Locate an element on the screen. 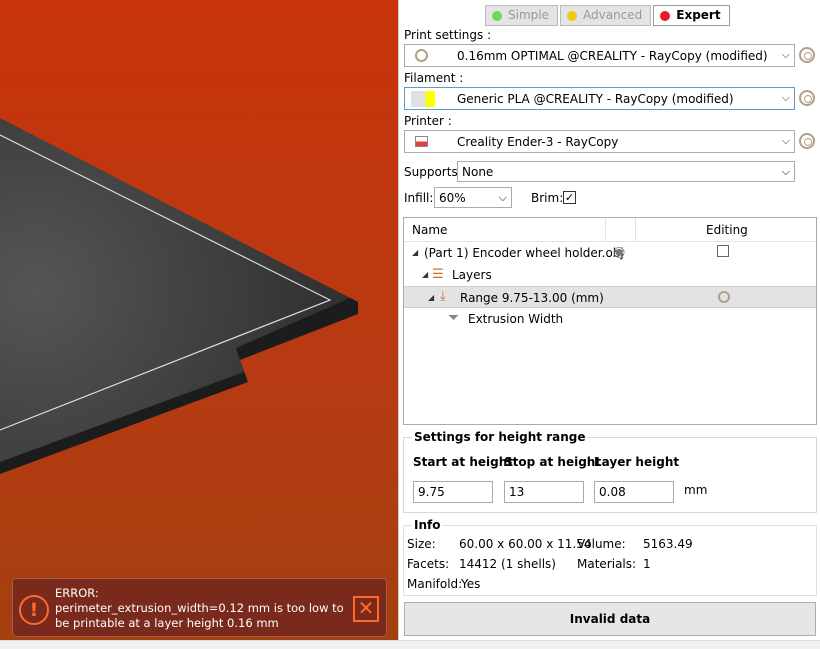 The width and height of the screenshot is (820, 649). range-label: Range 9.75-13.00 (mm) is located at coordinates (532, 298).